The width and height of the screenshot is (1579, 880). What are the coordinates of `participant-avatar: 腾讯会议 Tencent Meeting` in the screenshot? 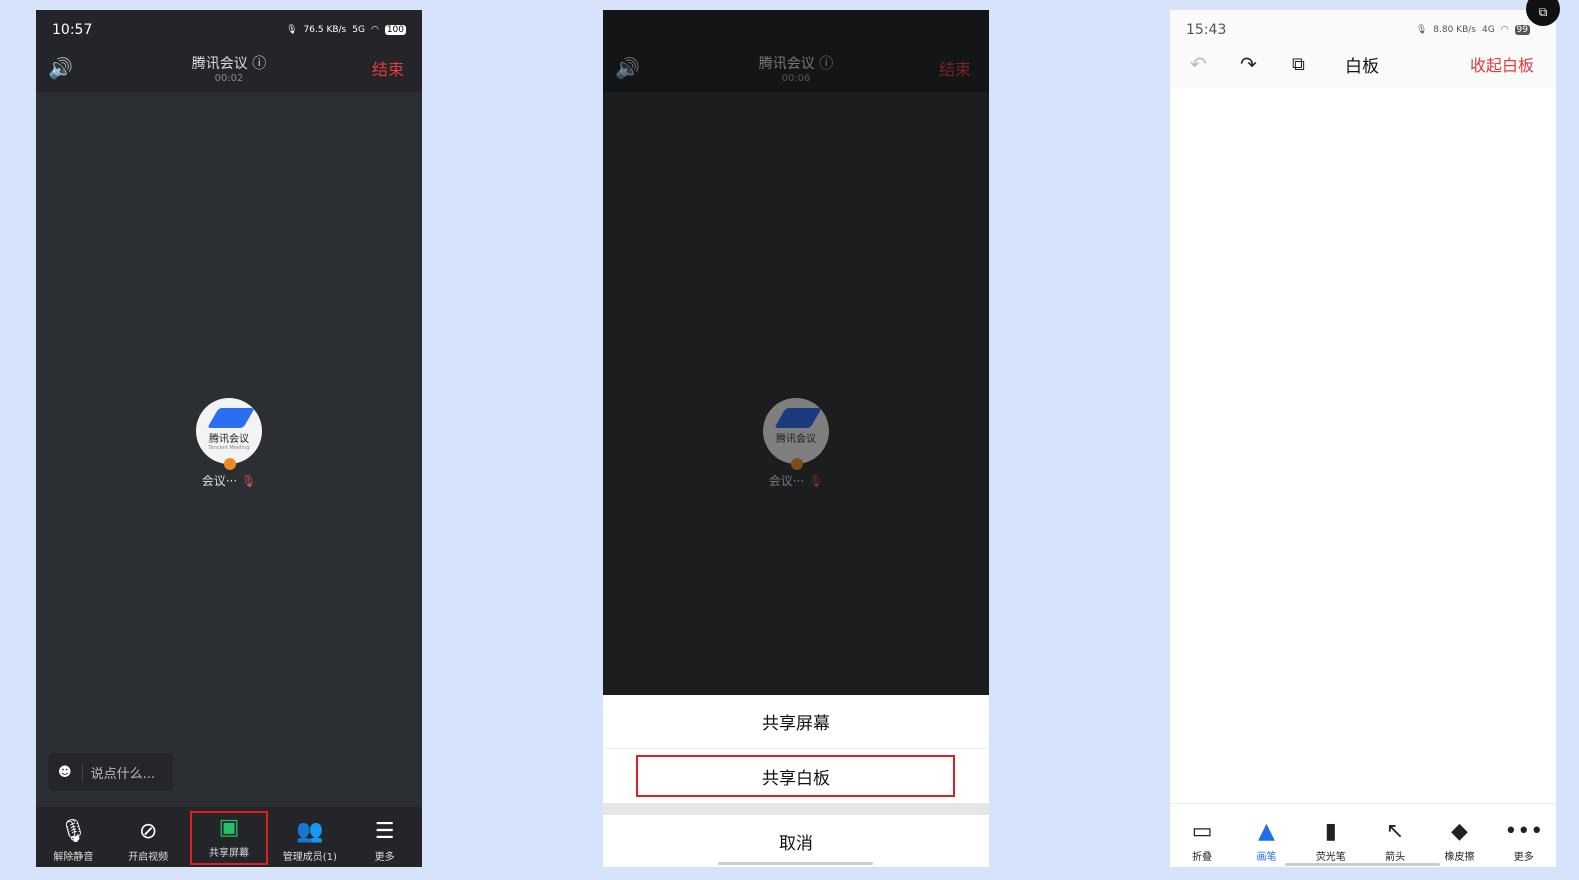 It's located at (229, 434).